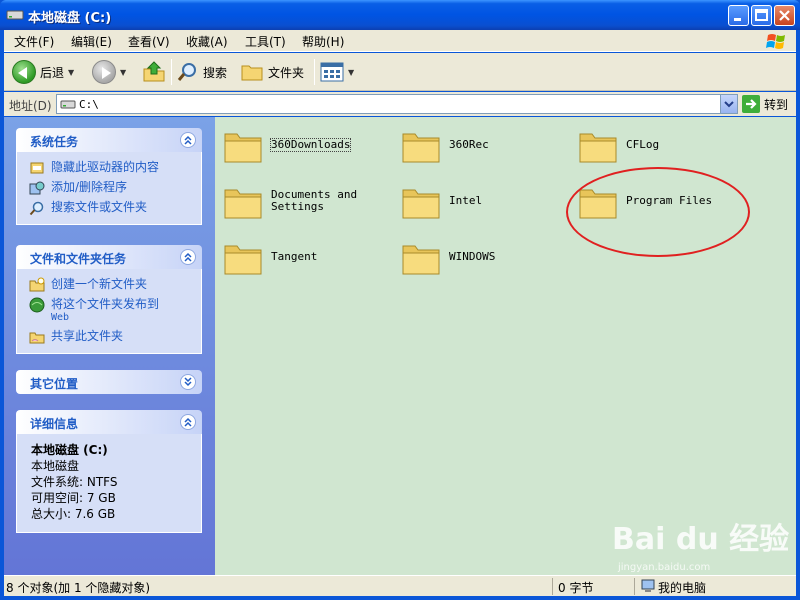 Image resolution: width=800 pixels, height=600 pixels. What do you see at coordinates (400, 41) in the screenshot?
I see `menu-bar: 文件(F) 编辑(E) 查看(V) 收藏(A) 工具(T) 帮助(H)` at bounding box center [400, 41].